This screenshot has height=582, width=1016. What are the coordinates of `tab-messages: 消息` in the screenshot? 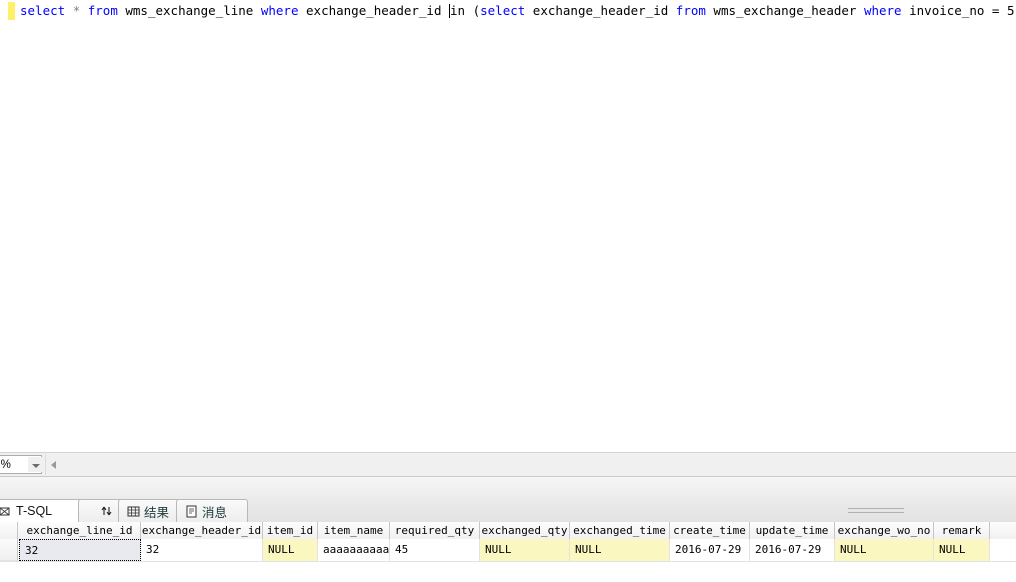 It's located at (212, 511).